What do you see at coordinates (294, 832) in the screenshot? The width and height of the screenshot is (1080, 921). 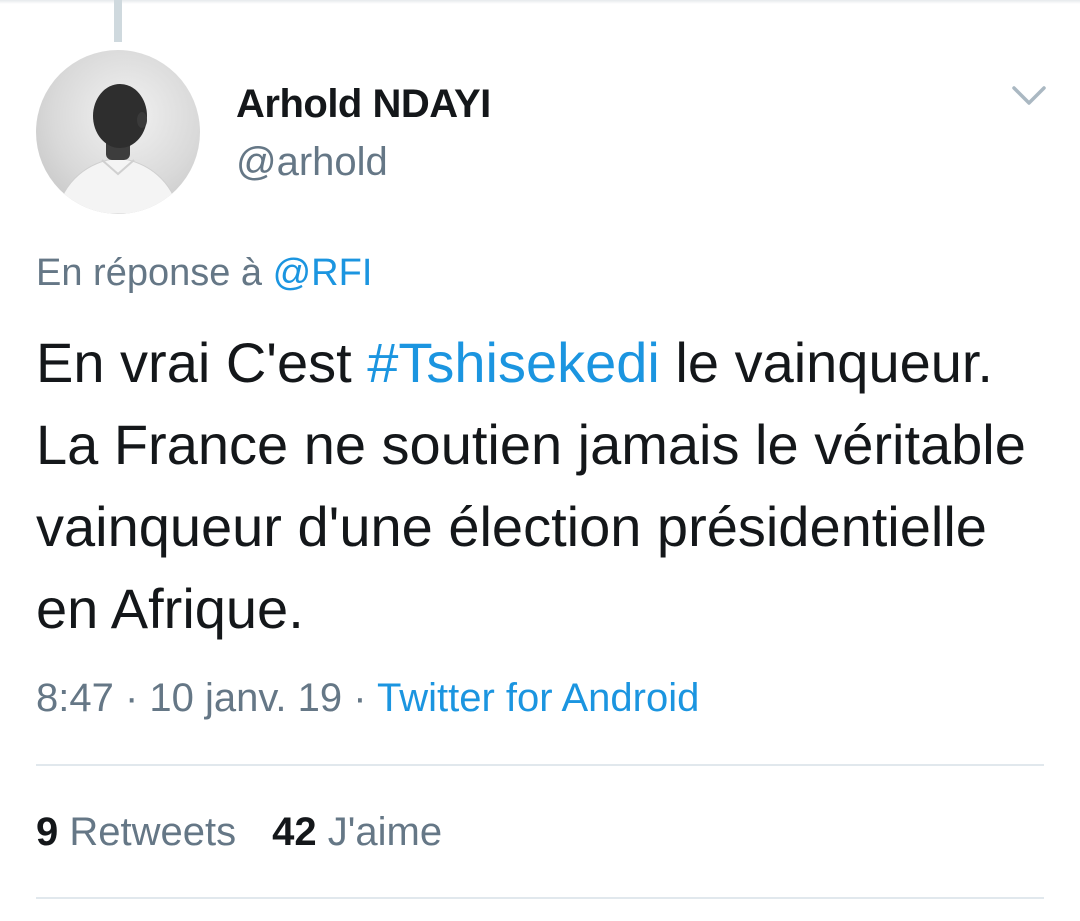 I see `likes-count: 42` at bounding box center [294, 832].